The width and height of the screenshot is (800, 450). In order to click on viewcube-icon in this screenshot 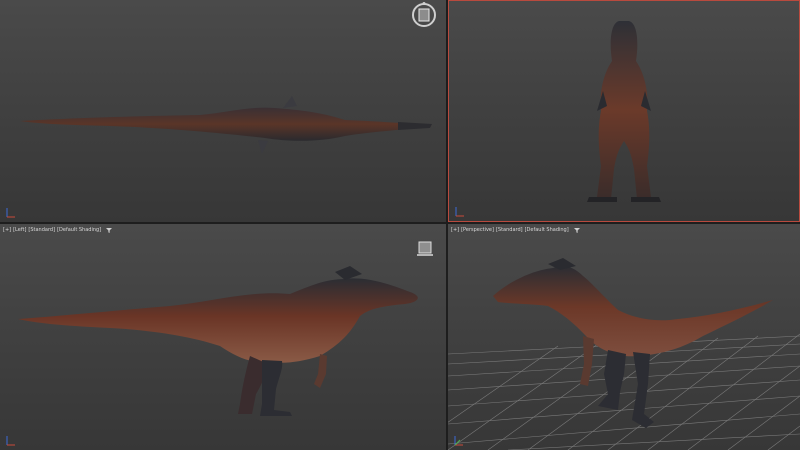, I will do `click(424, 15)`.